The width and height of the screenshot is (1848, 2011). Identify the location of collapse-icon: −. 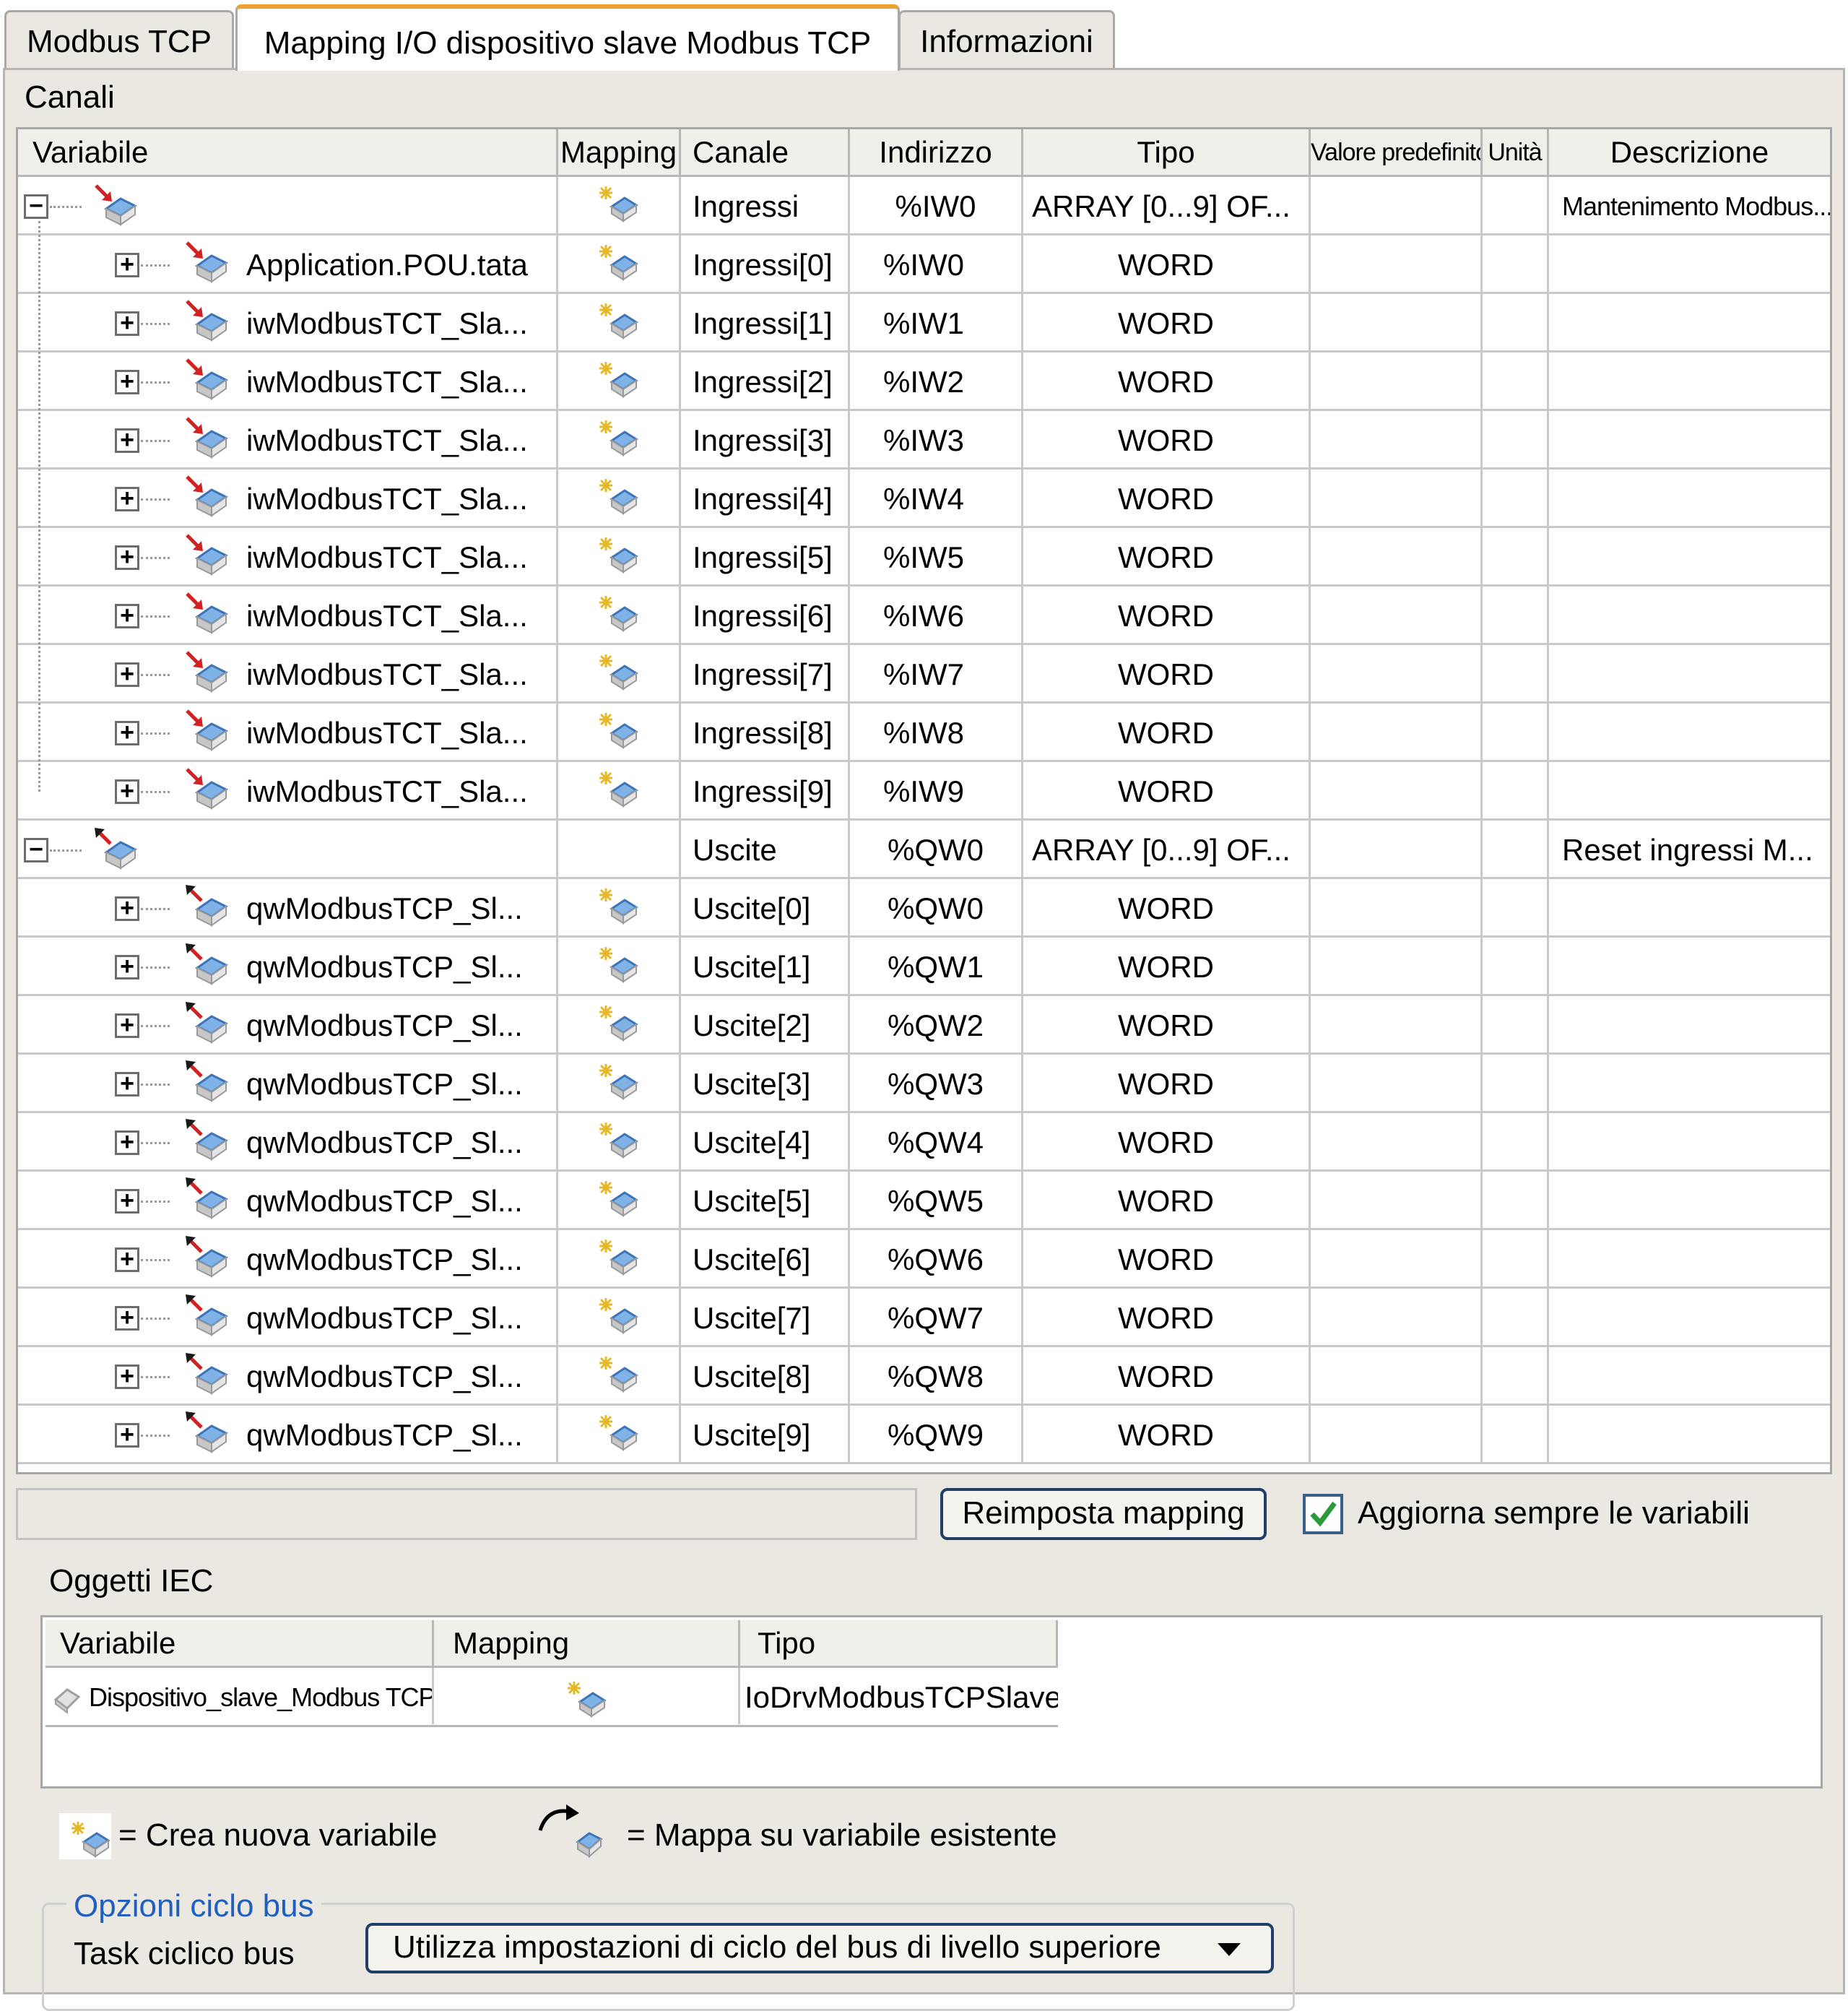
(36, 849).